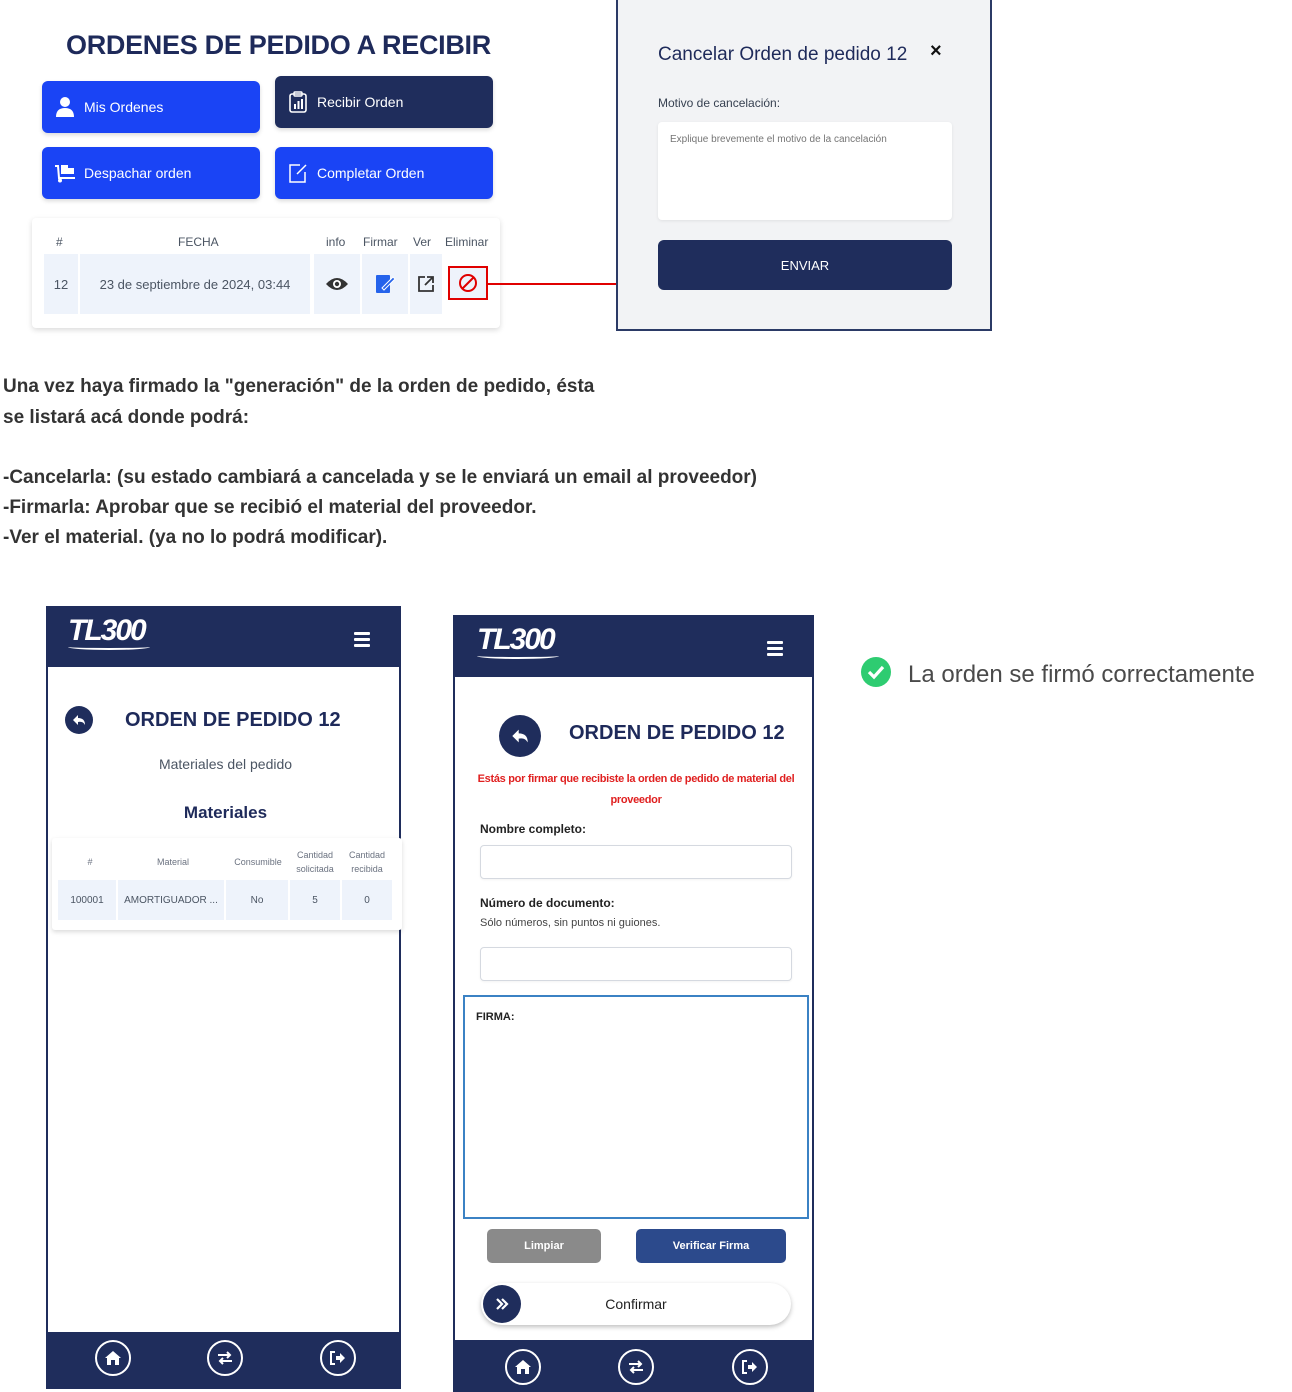 The width and height of the screenshot is (1292, 1392). What do you see at coordinates (711, 1246) in the screenshot?
I see `verificar-firma-button: Verificar Firma` at bounding box center [711, 1246].